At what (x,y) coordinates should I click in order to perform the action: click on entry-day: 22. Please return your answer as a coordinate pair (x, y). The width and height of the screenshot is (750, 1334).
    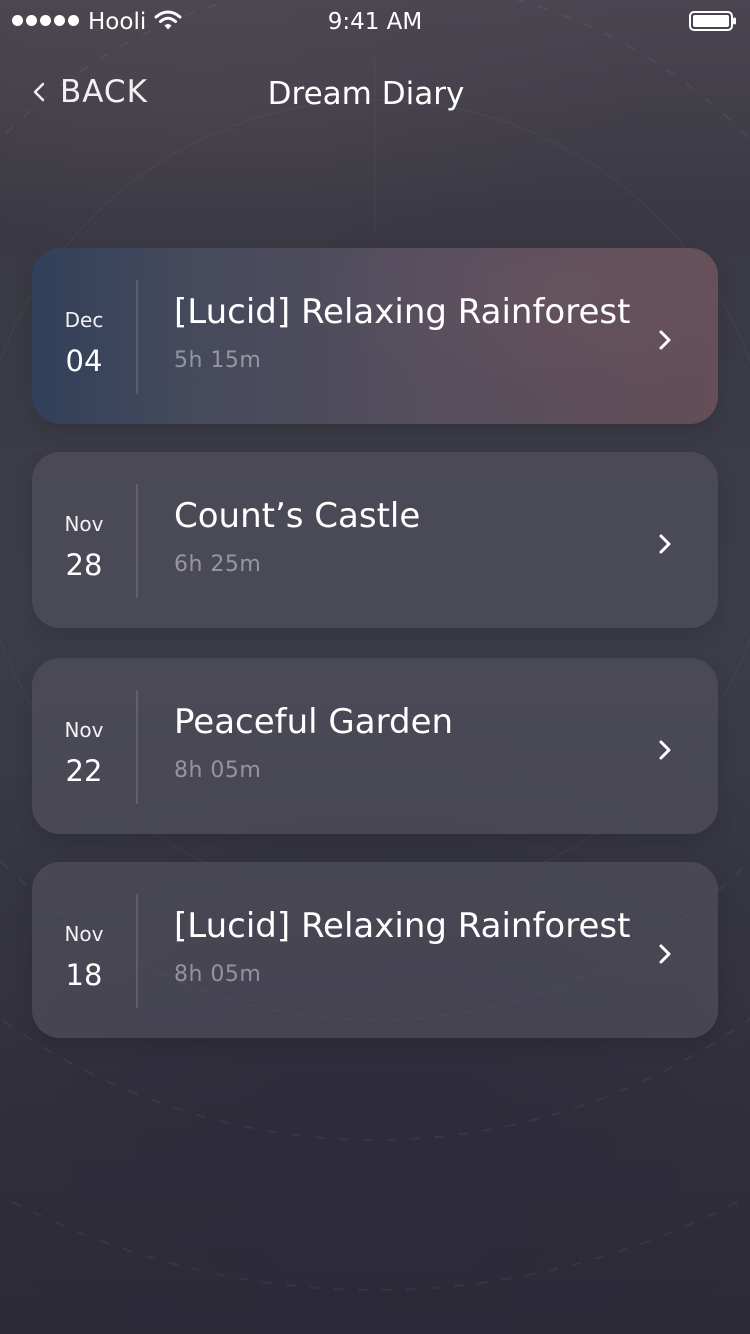
    Looking at the image, I should click on (84, 771).